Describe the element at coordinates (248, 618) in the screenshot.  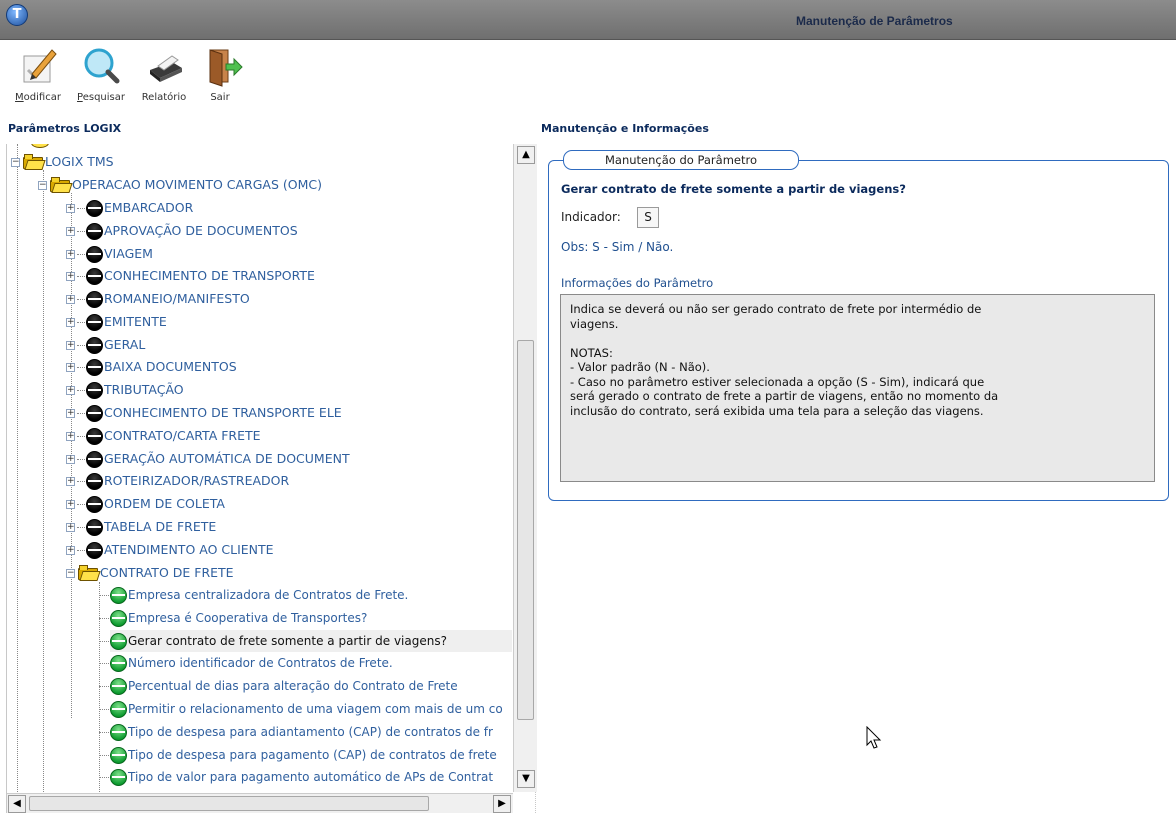
I see `tree-leaf-label: Empresa é Cooperativa de Transportes?` at that location.